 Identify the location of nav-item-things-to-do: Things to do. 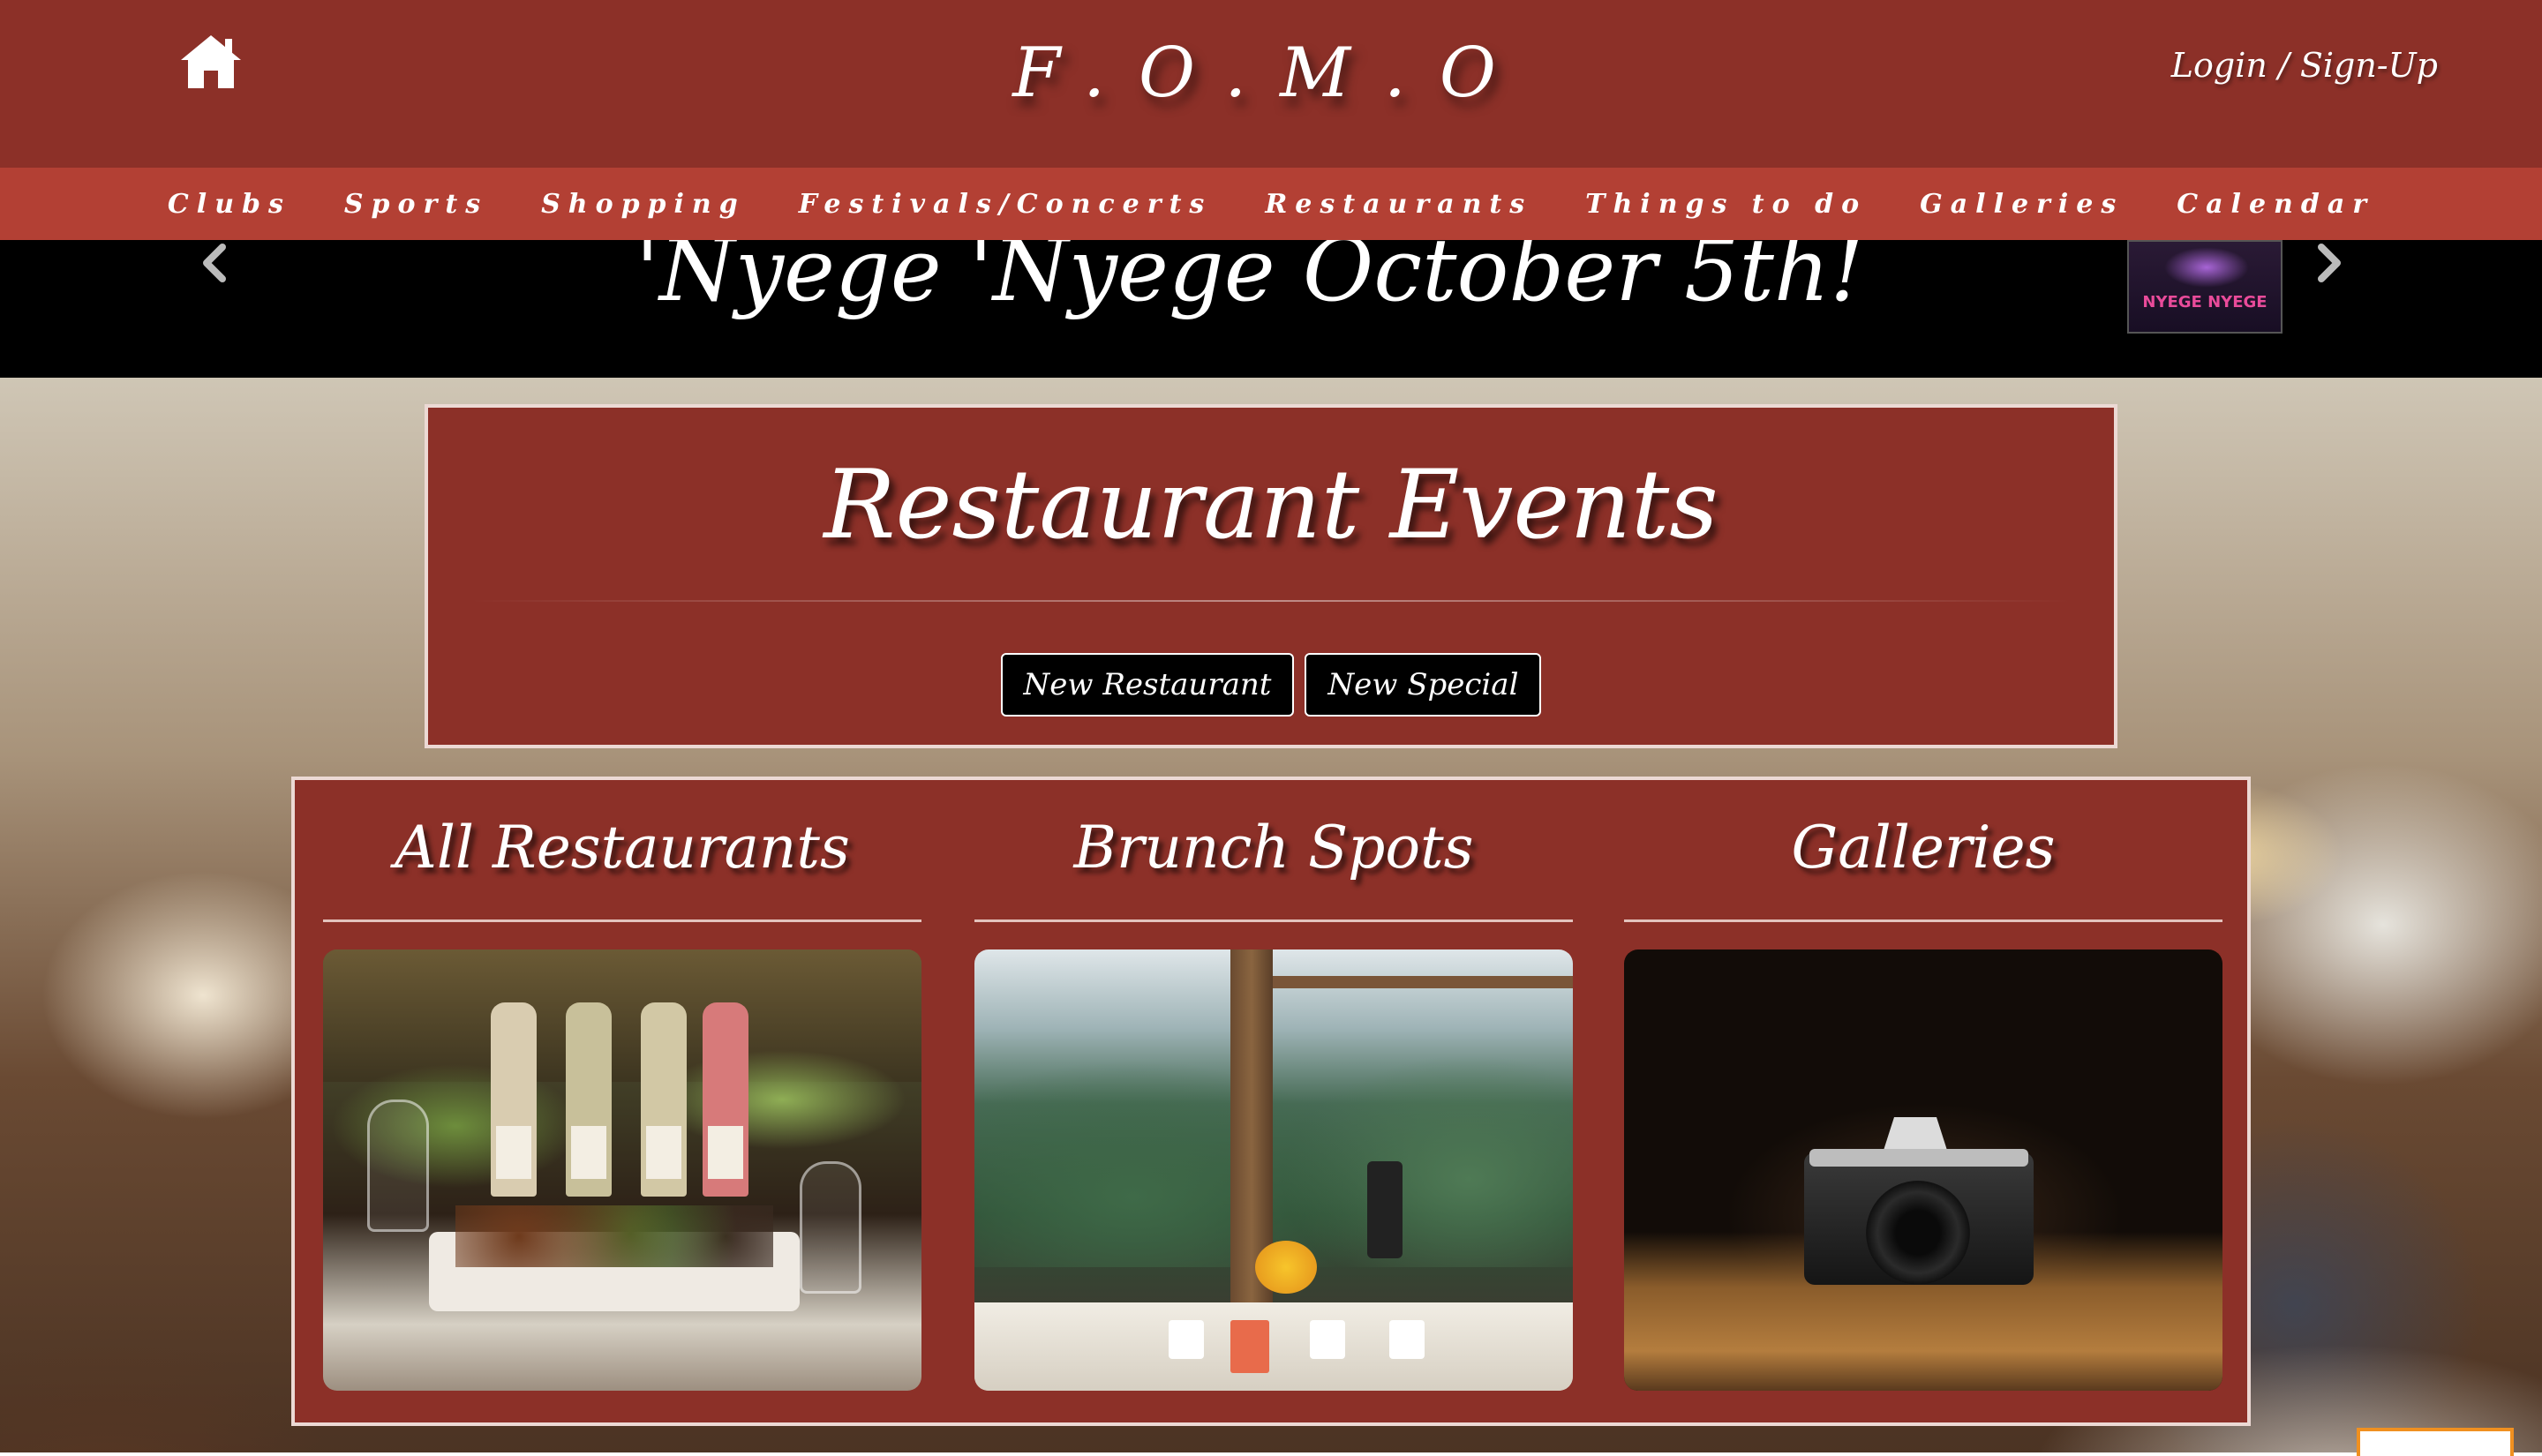
(1726, 204).